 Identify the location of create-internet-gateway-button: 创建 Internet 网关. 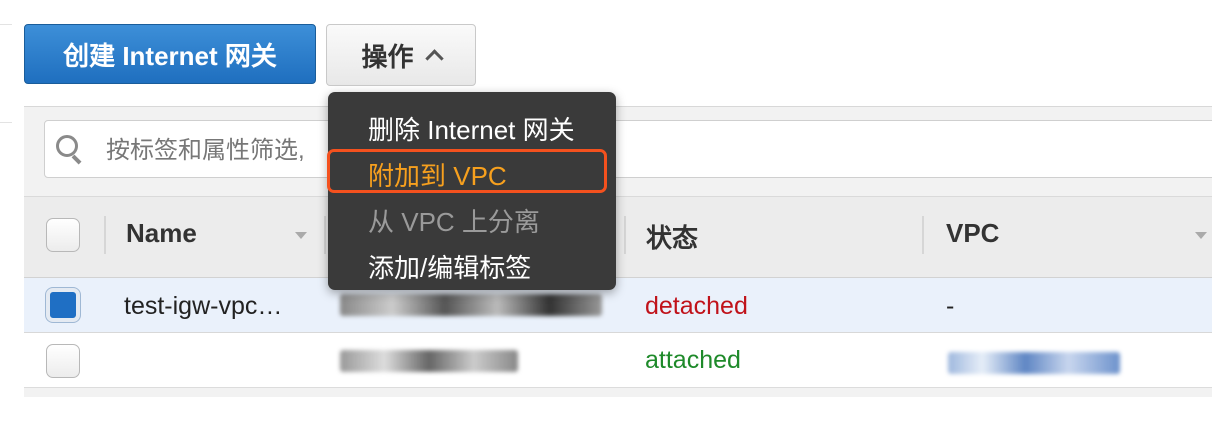
(170, 54).